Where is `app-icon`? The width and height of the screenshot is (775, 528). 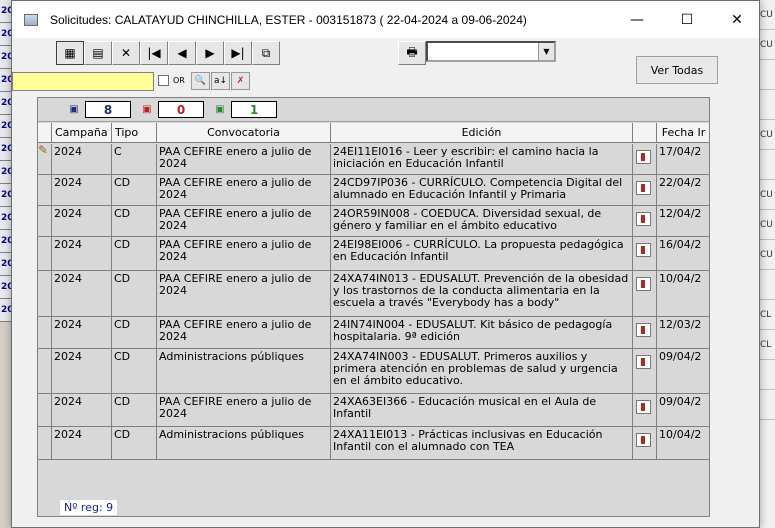
app-icon is located at coordinates (31, 19).